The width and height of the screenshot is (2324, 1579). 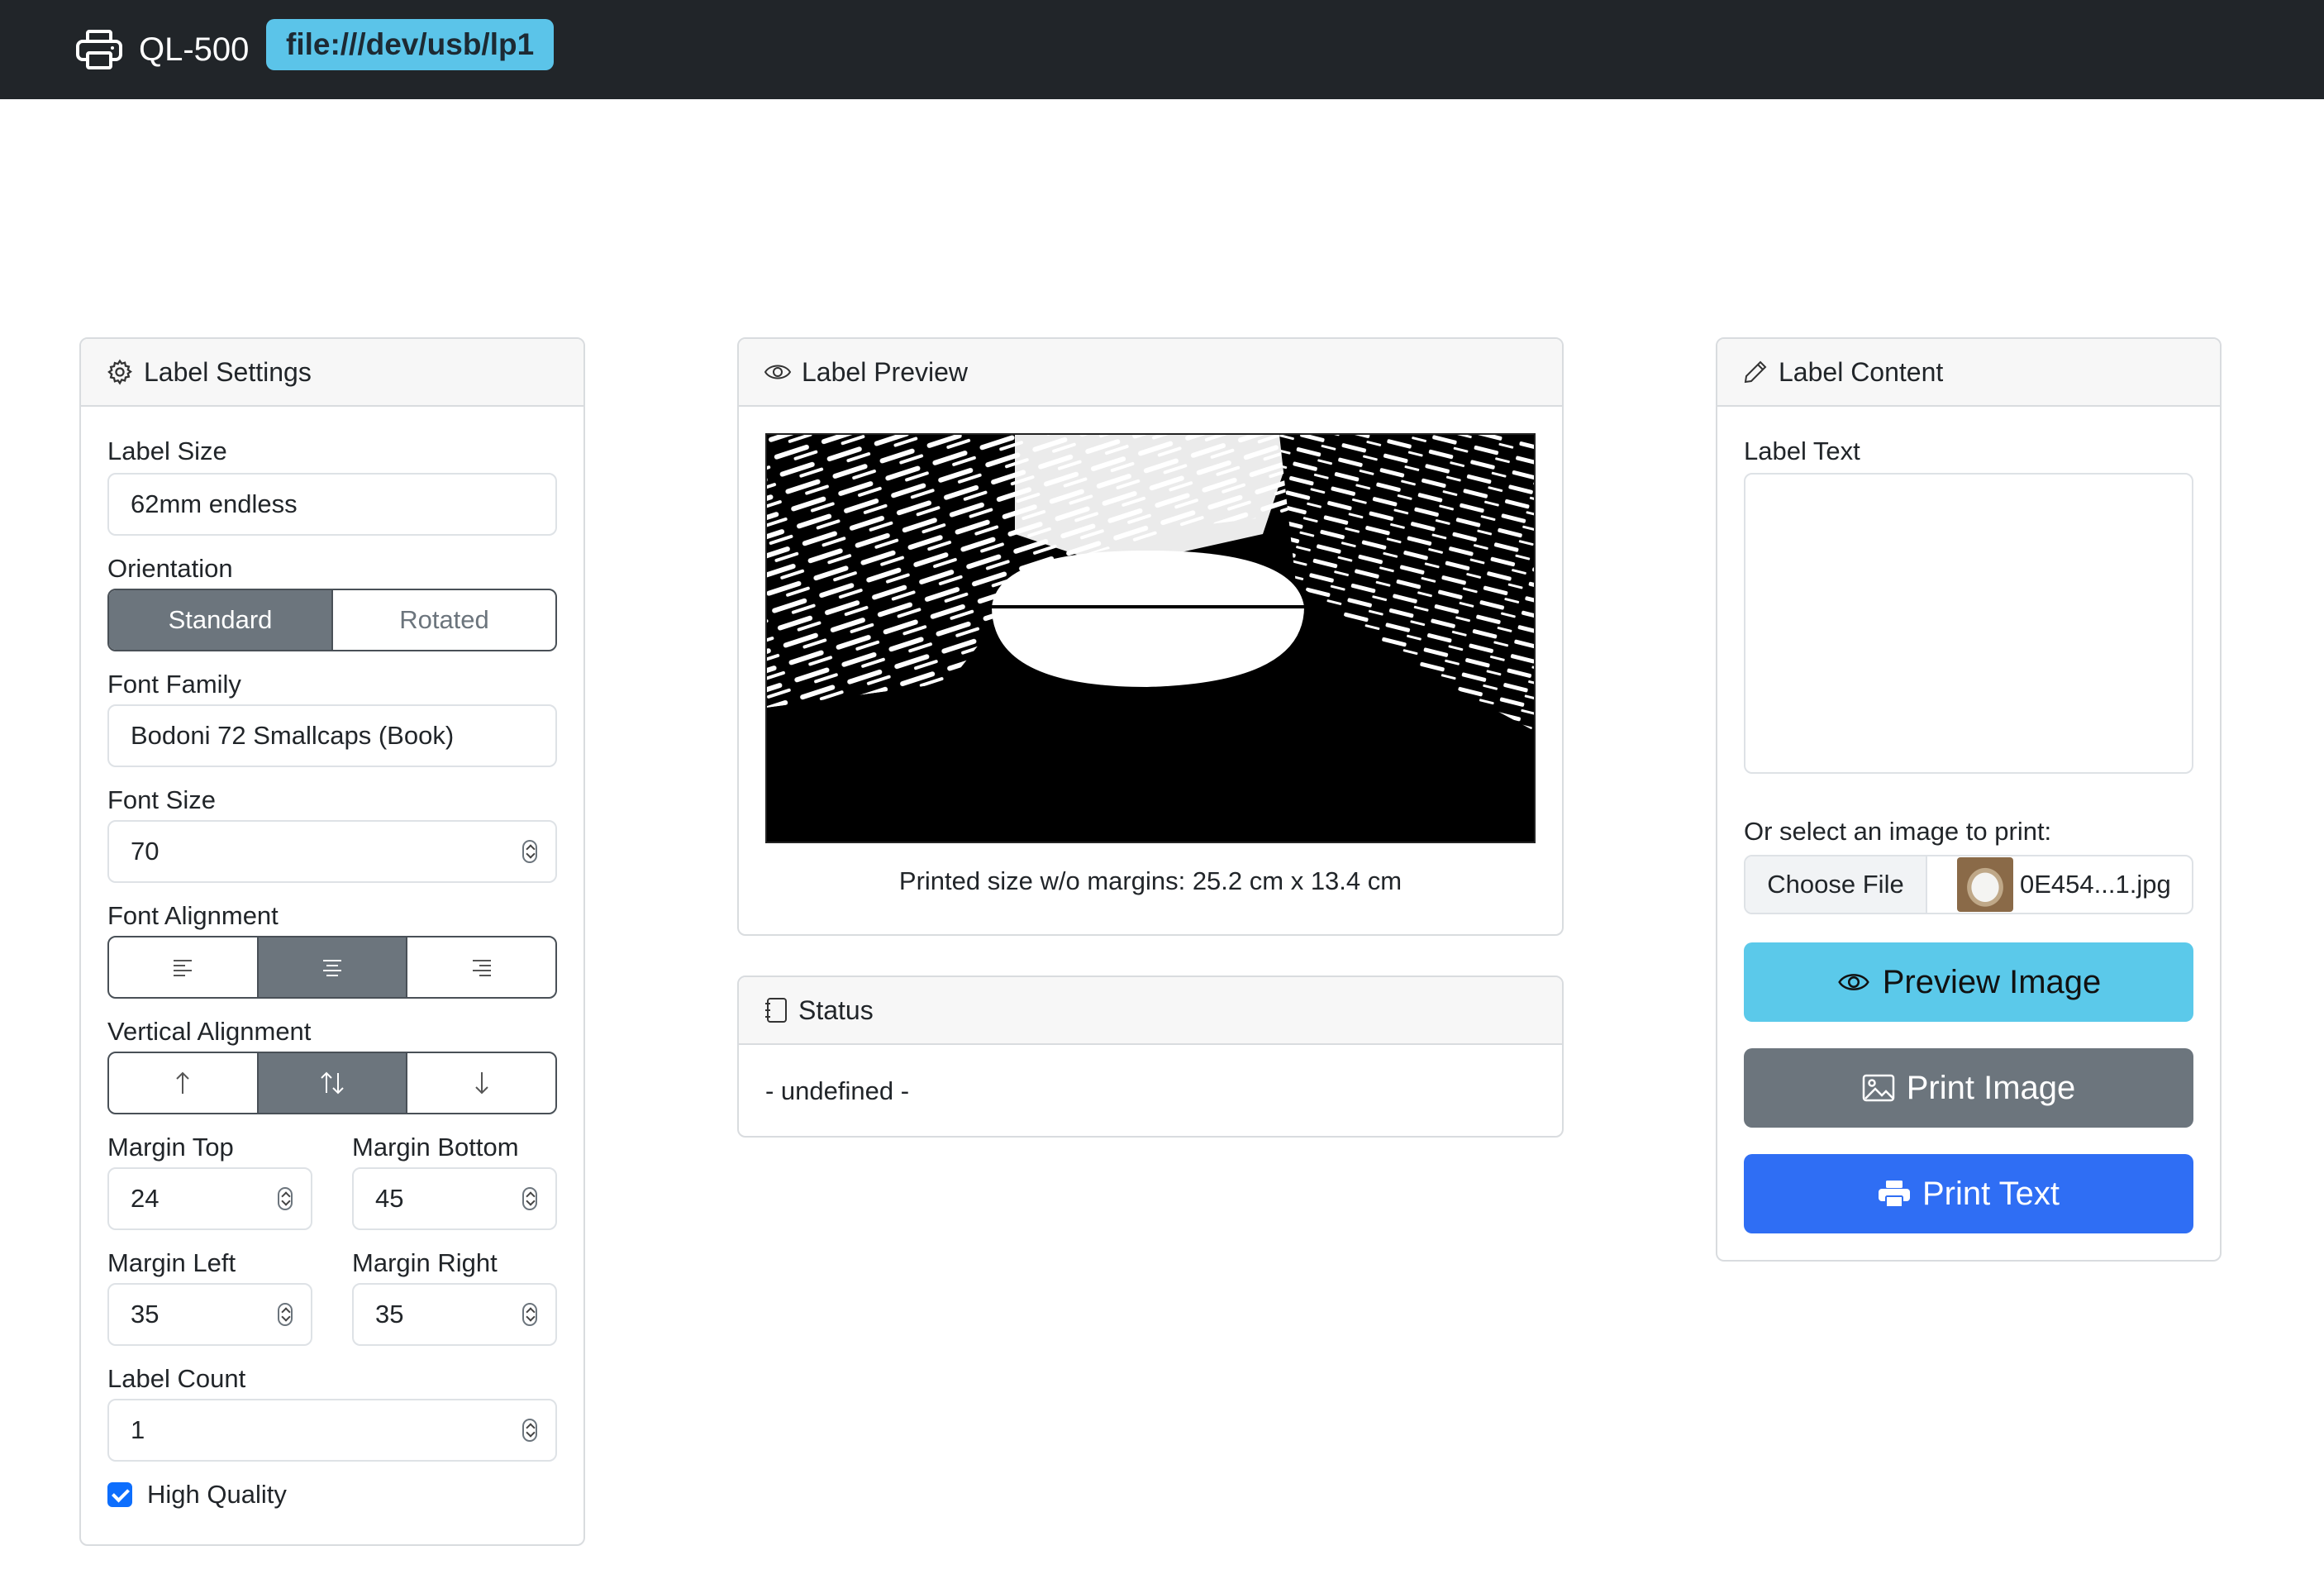 What do you see at coordinates (176, 1378) in the screenshot?
I see `label-count-label: Label Count` at bounding box center [176, 1378].